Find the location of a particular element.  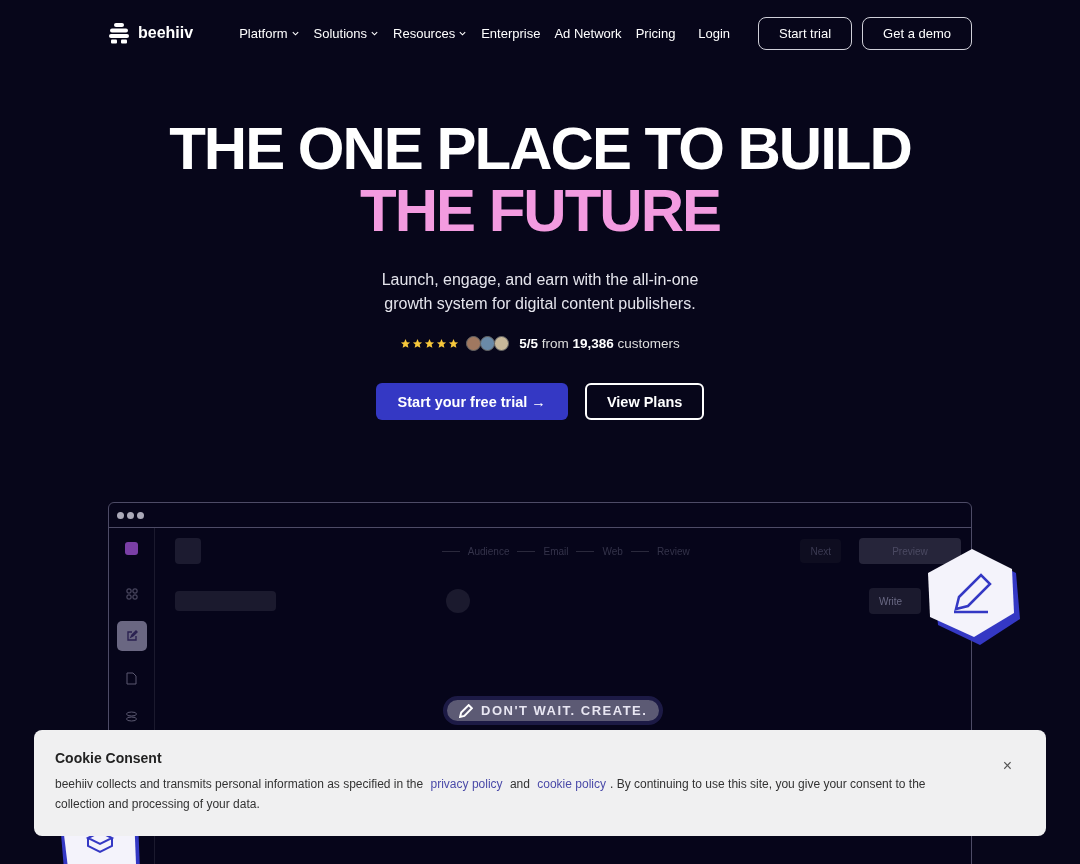

hero-title: THE ONE PLACE TO BUILD is located at coordinates (540, 149).